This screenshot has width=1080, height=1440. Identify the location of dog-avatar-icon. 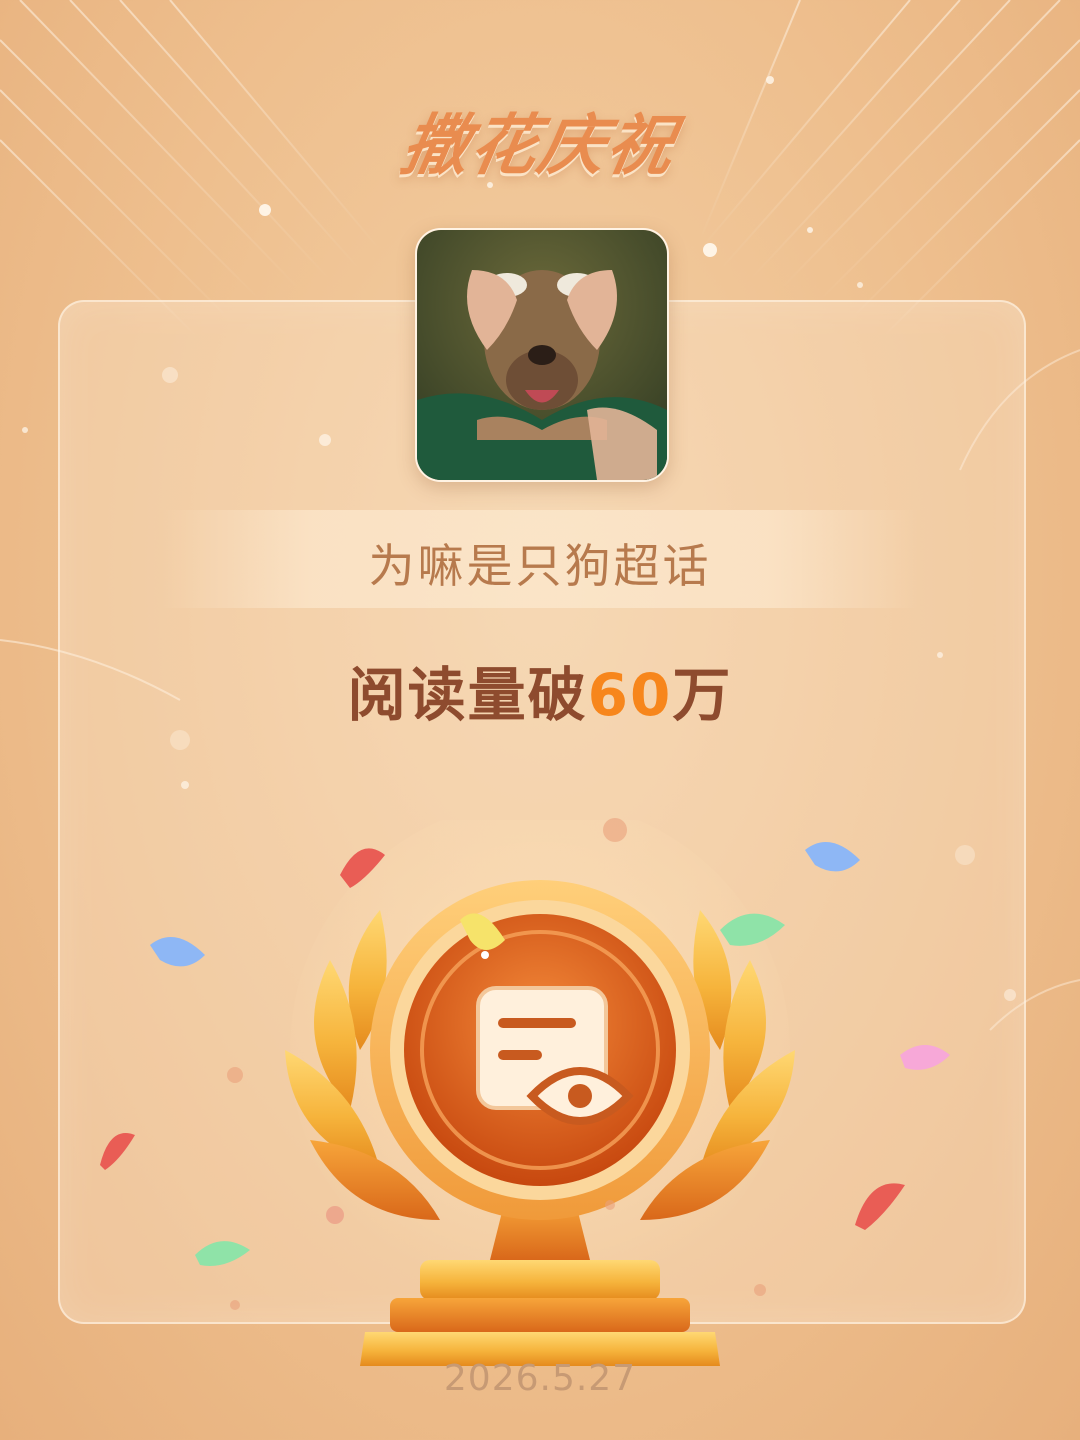
(542, 355).